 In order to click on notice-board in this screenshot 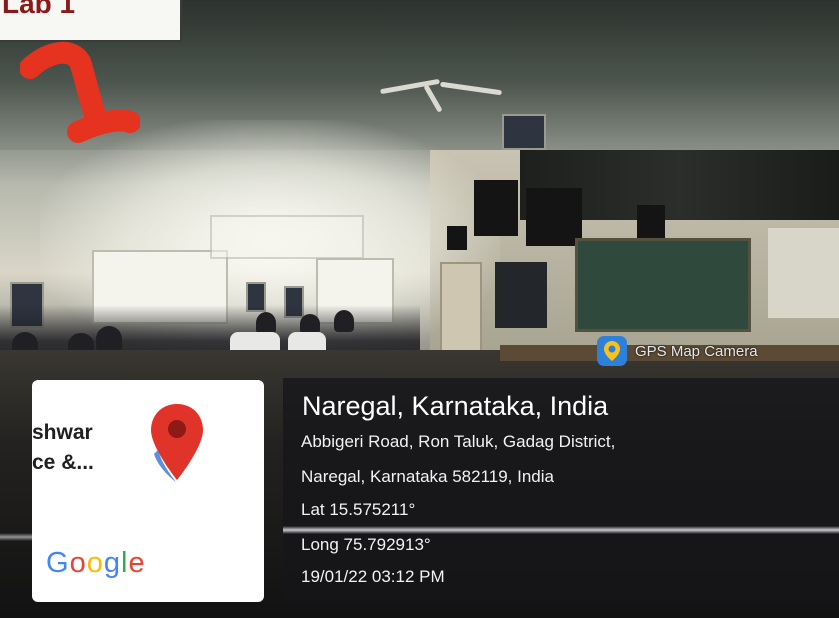, I will do `click(521, 295)`.